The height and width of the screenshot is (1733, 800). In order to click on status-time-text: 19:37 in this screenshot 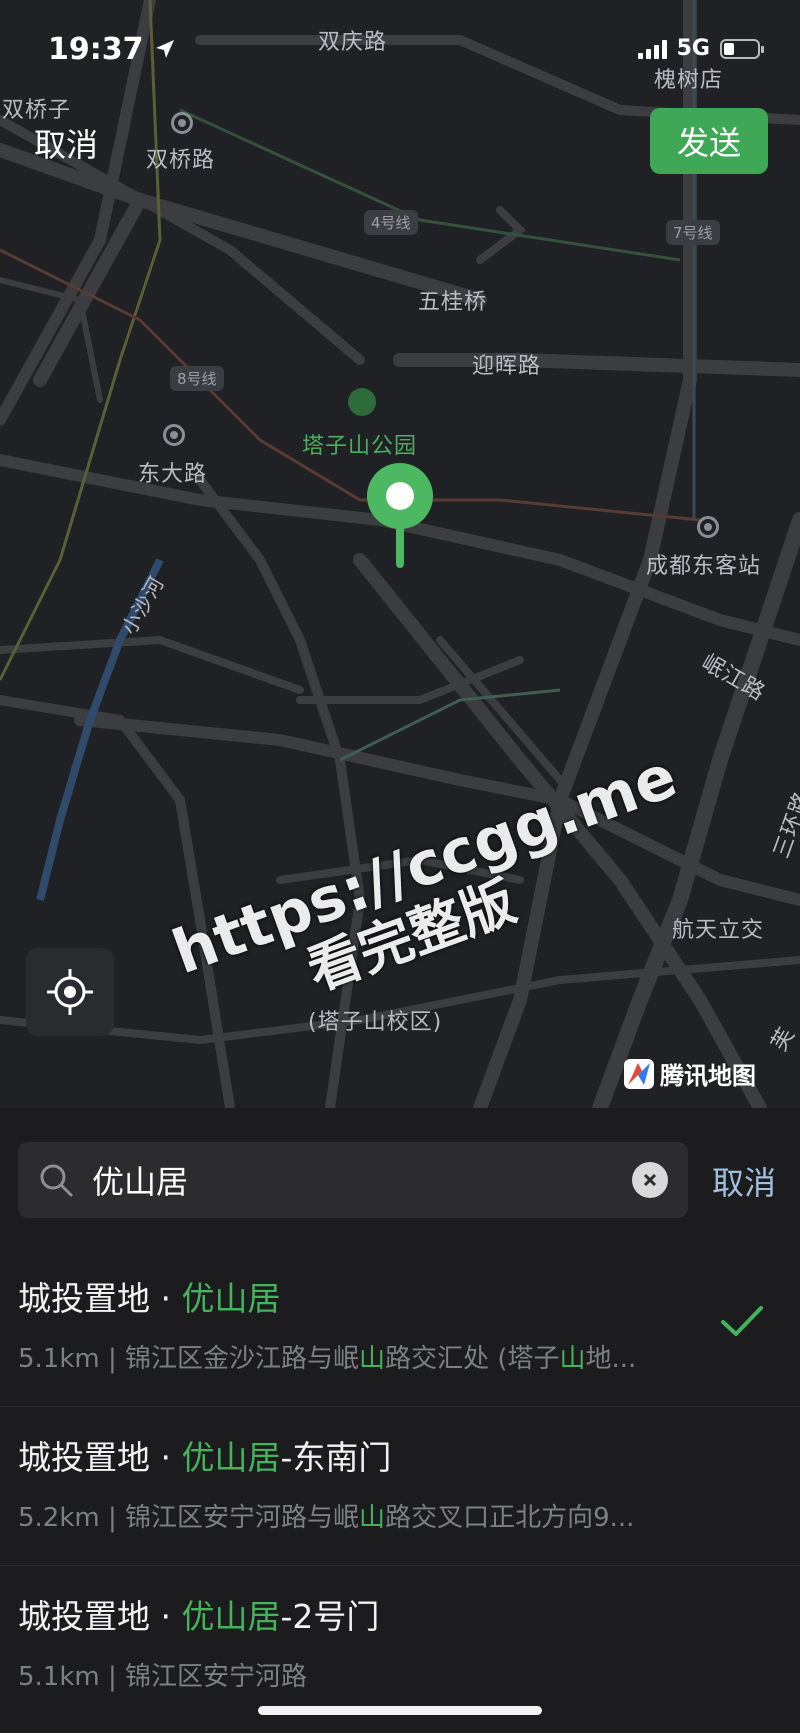, I will do `click(96, 49)`.